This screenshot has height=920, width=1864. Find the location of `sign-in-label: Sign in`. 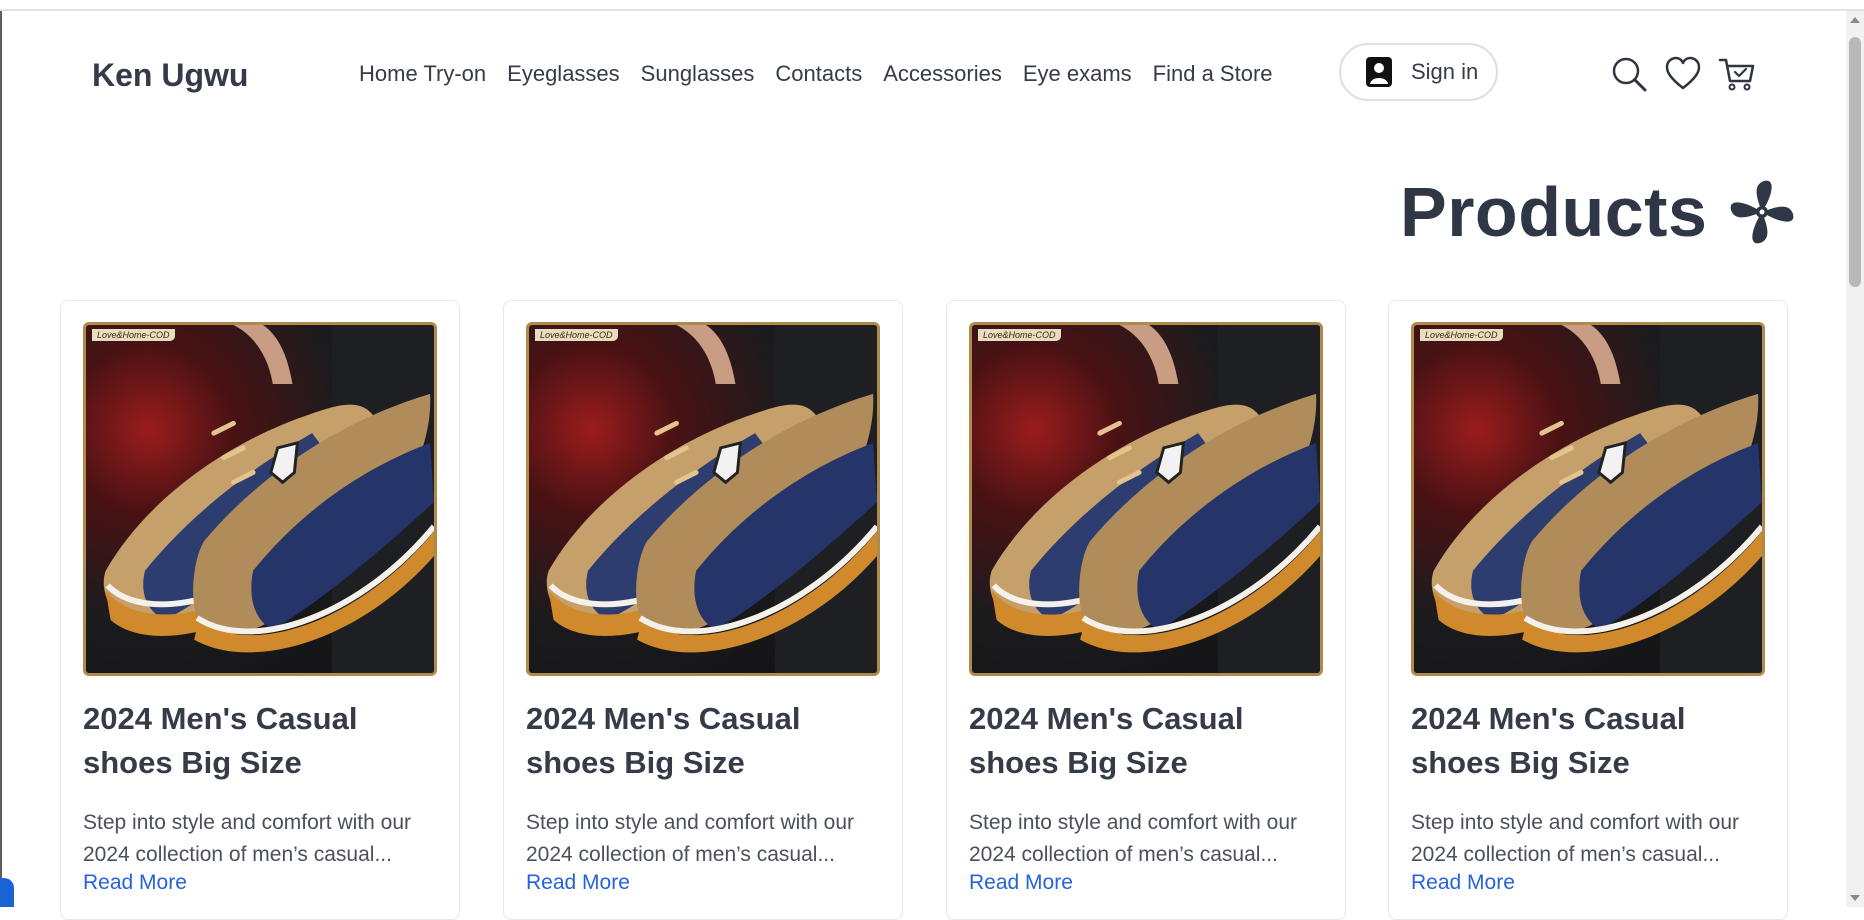

sign-in-label: Sign in is located at coordinates (1445, 71).